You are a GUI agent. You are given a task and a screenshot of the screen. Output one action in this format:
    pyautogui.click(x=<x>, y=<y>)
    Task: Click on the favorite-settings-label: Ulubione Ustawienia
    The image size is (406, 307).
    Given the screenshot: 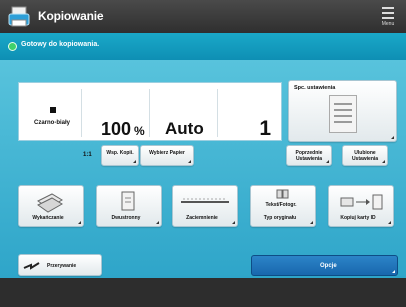 What is the action you would take?
    pyautogui.click(x=365, y=156)
    